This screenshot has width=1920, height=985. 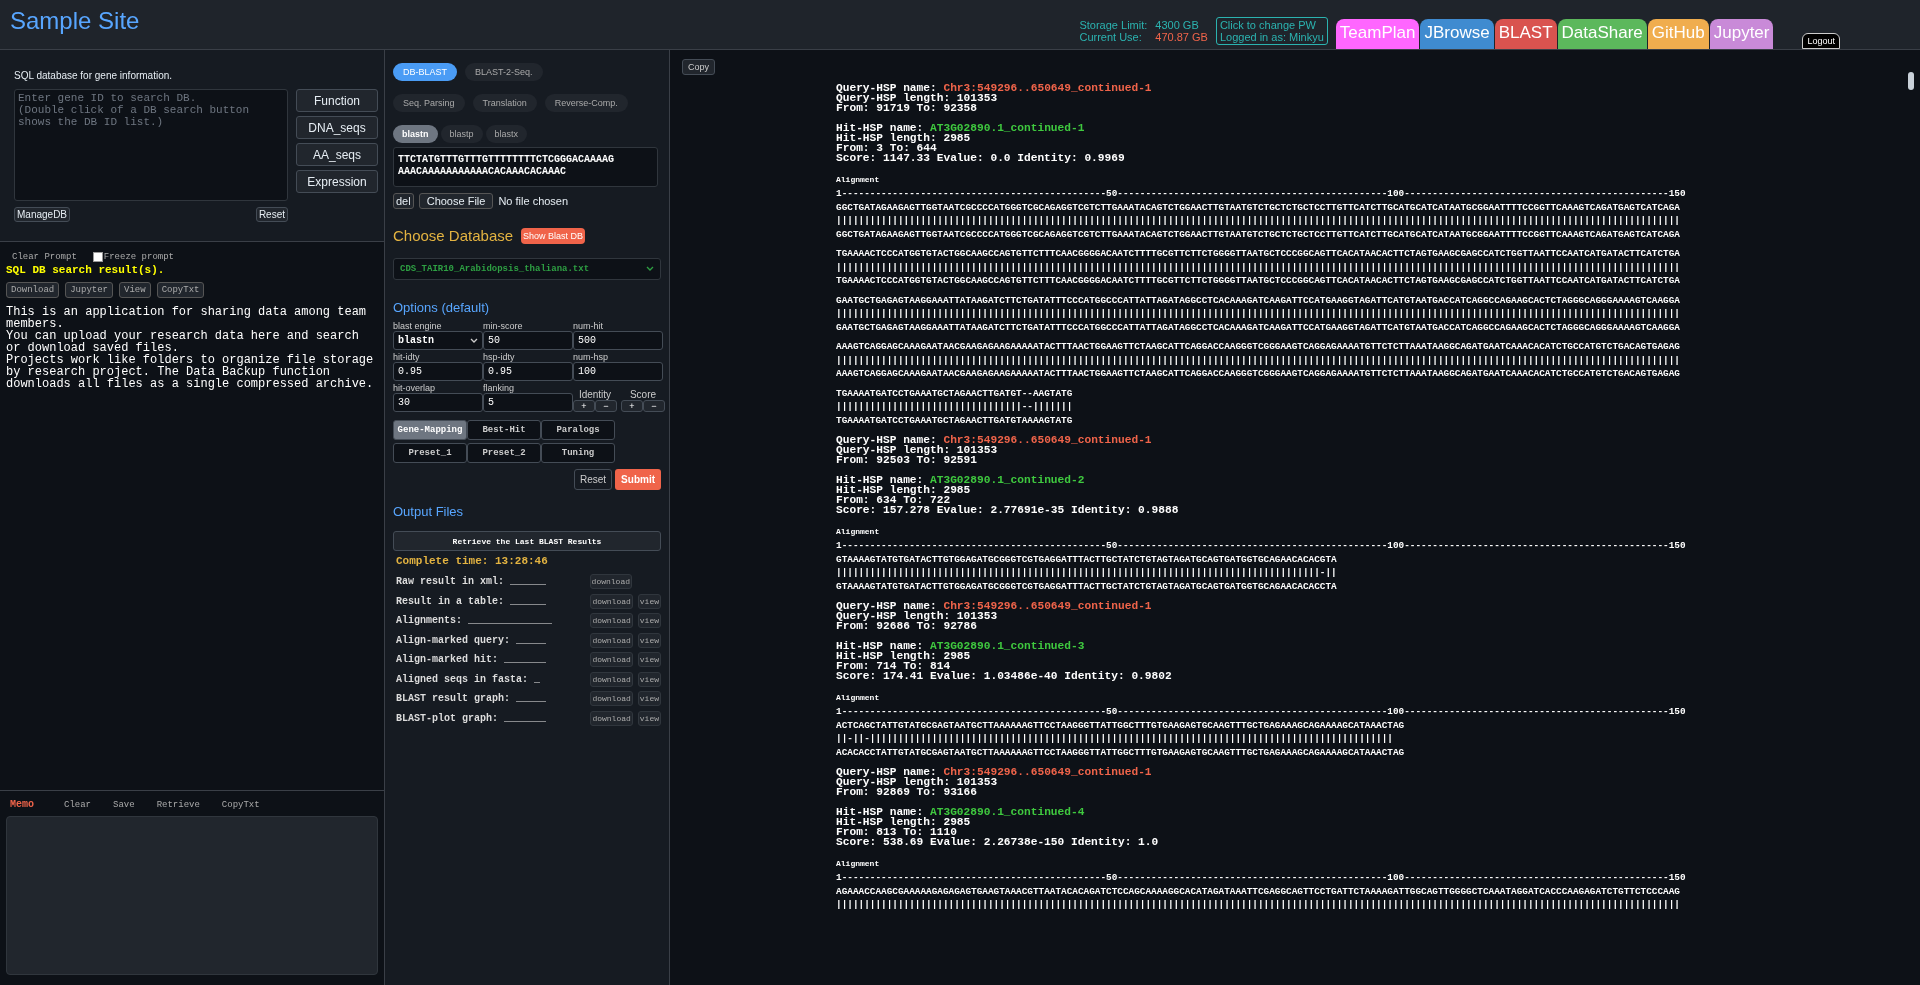 I want to click on file-status: No file chosen, so click(x=533, y=201).